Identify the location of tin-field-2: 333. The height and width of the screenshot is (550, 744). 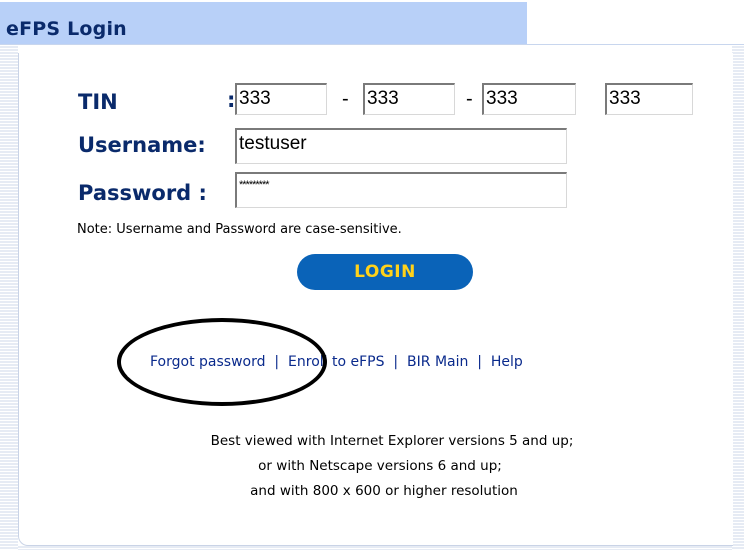
(409, 99).